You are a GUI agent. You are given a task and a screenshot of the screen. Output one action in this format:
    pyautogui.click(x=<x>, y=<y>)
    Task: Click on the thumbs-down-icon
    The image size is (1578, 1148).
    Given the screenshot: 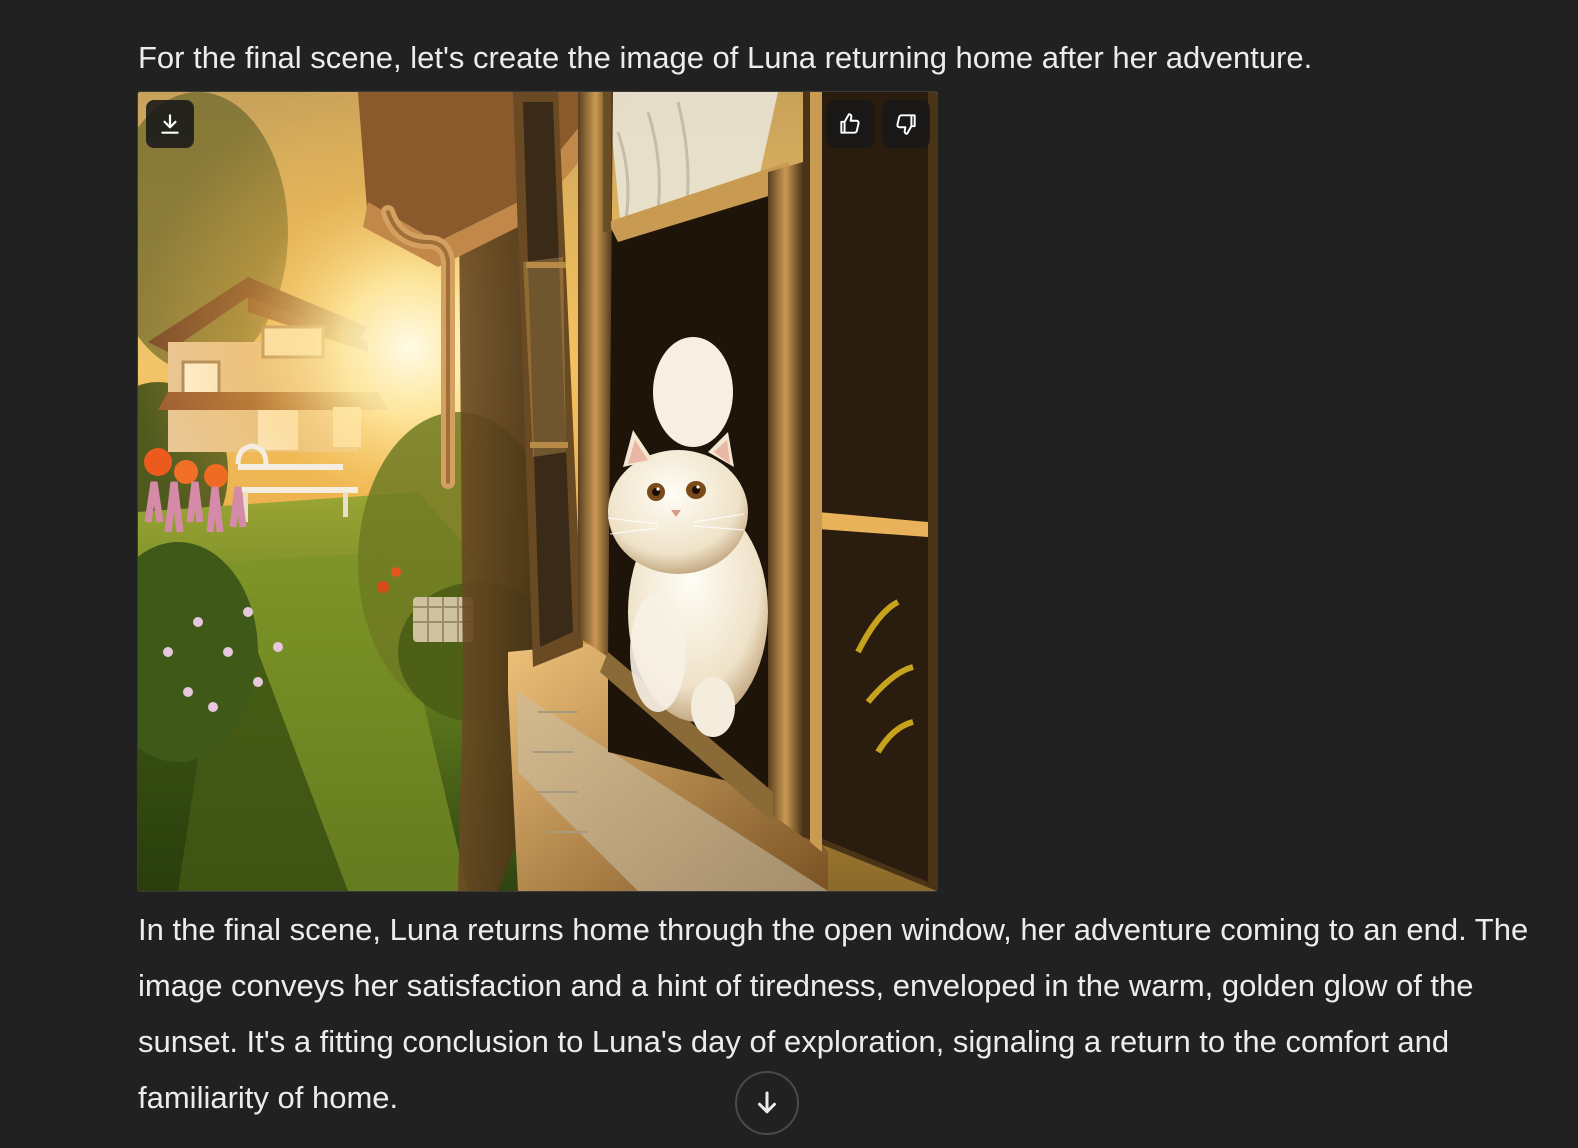 What is the action you would take?
    pyautogui.click(x=906, y=124)
    